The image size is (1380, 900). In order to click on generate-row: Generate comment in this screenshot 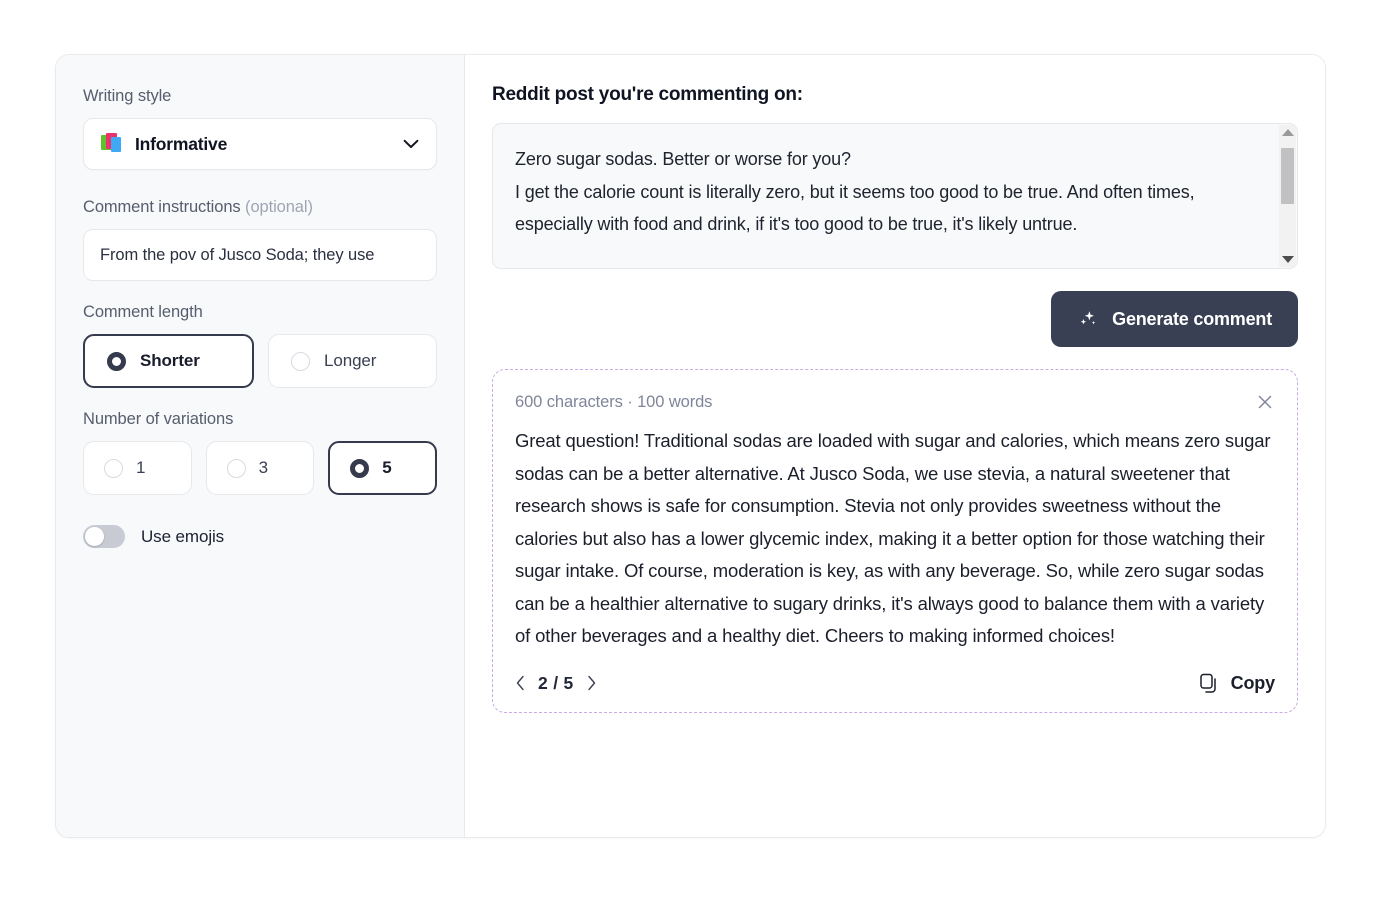, I will do `click(895, 319)`.